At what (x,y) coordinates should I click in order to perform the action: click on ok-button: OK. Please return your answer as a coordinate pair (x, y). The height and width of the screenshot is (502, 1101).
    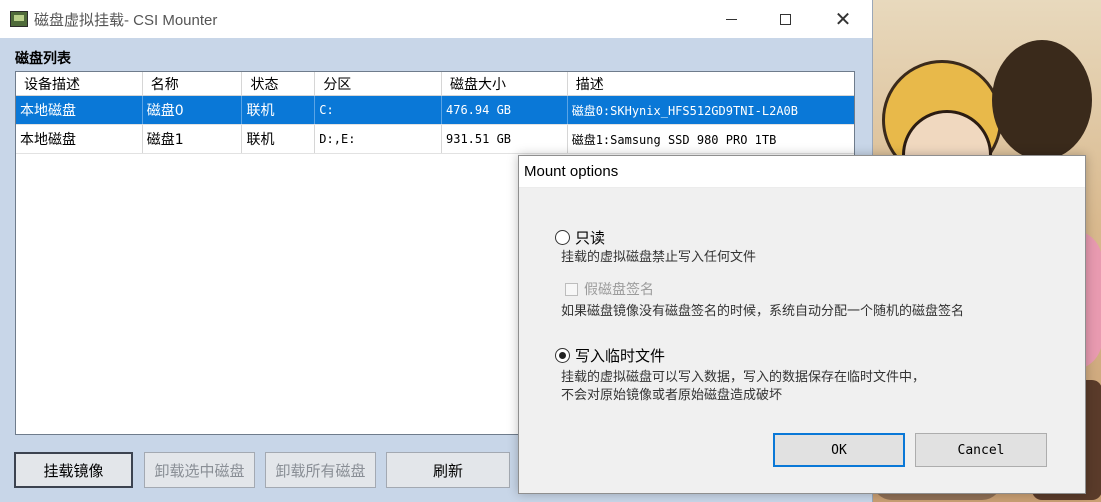
    Looking at the image, I should click on (839, 450).